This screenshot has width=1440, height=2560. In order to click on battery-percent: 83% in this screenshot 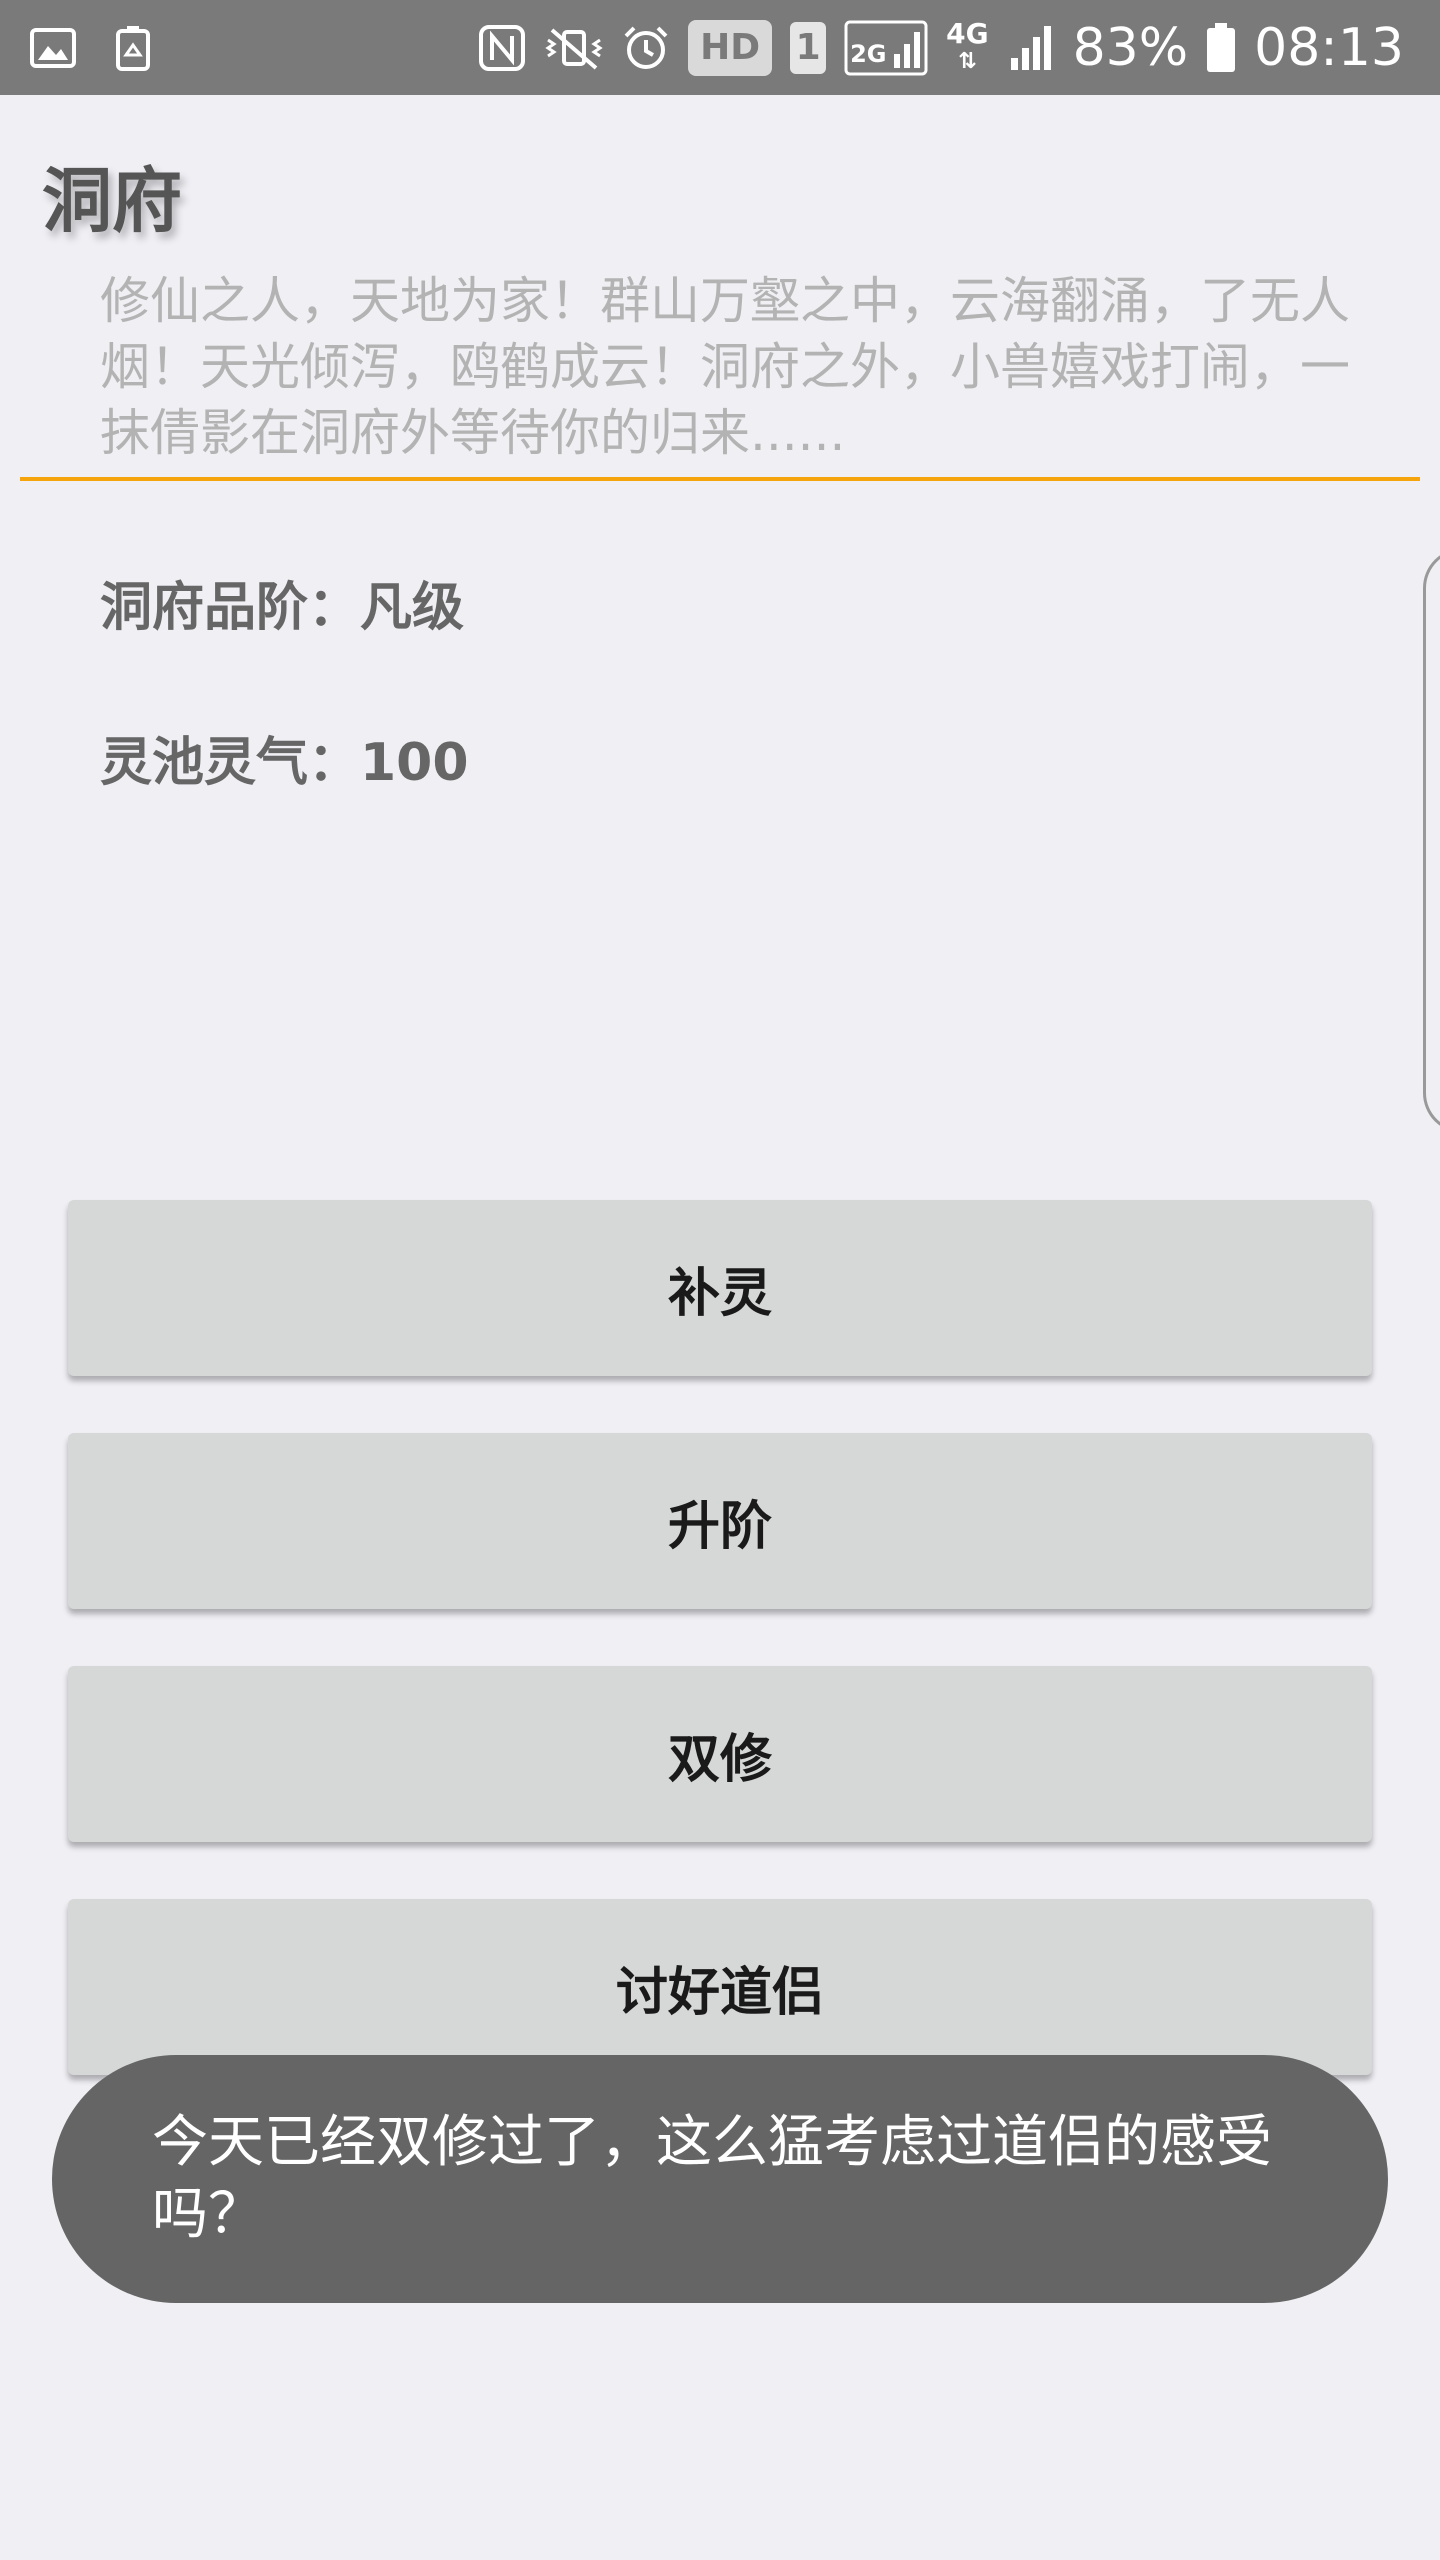, I will do `click(1130, 47)`.